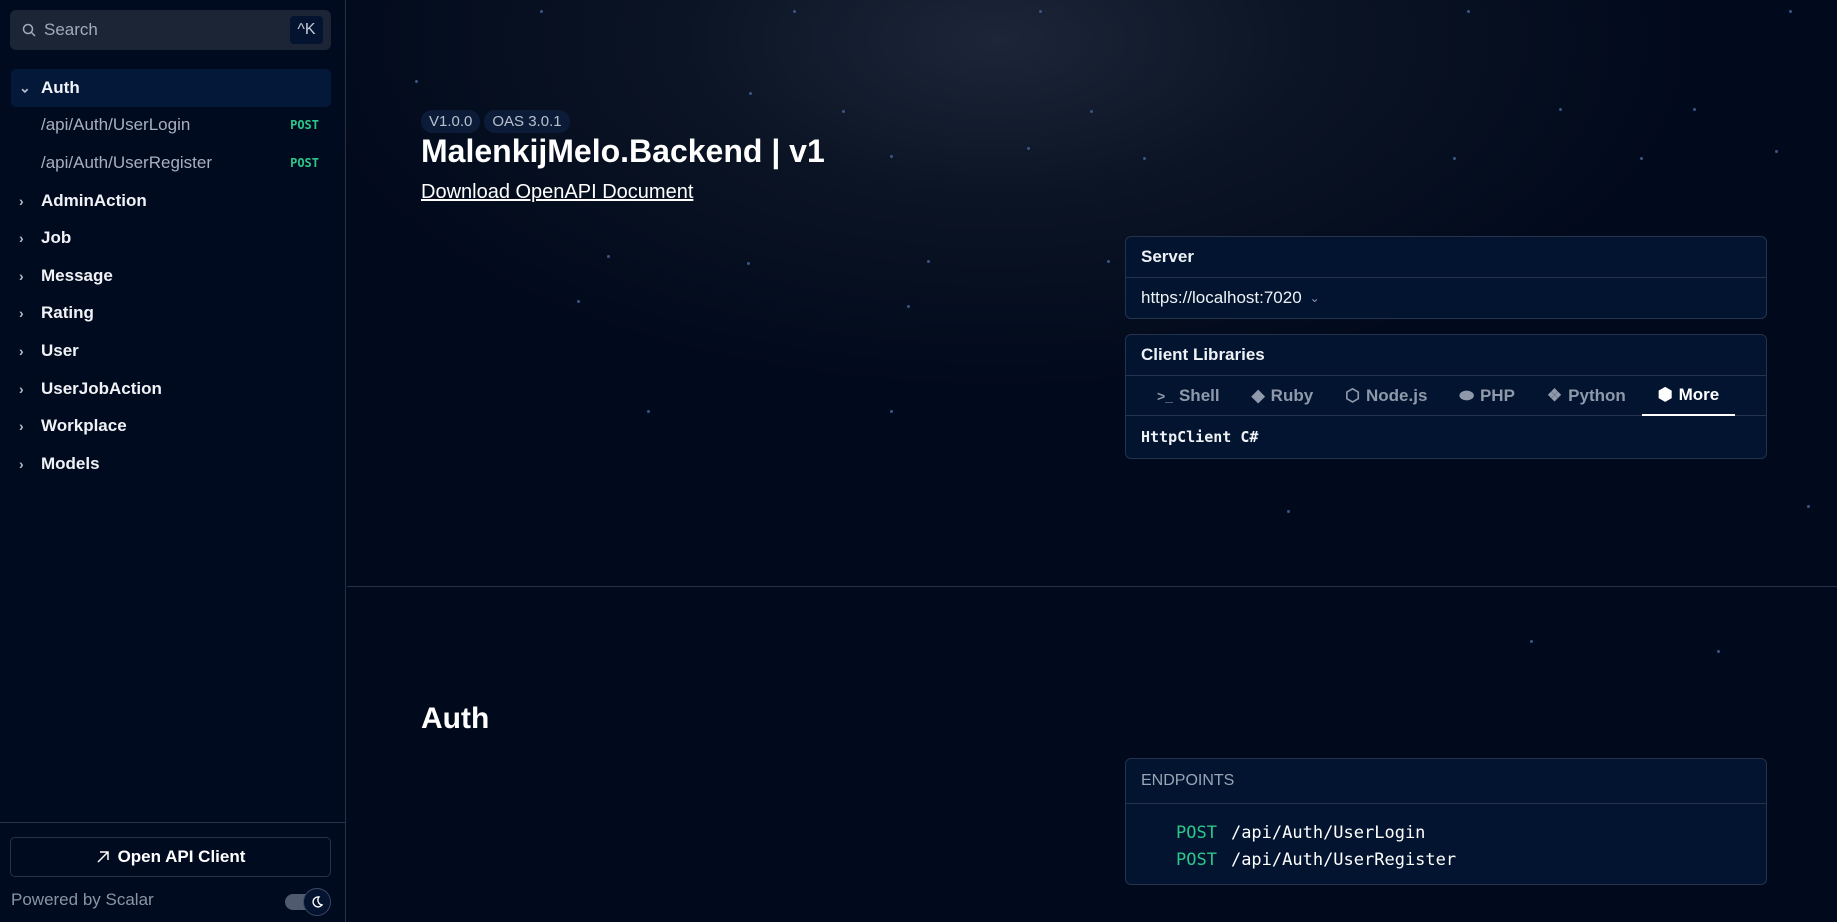 The image size is (1837, 922). I want to click on tab-label: Ruby, so click(1292, 395).